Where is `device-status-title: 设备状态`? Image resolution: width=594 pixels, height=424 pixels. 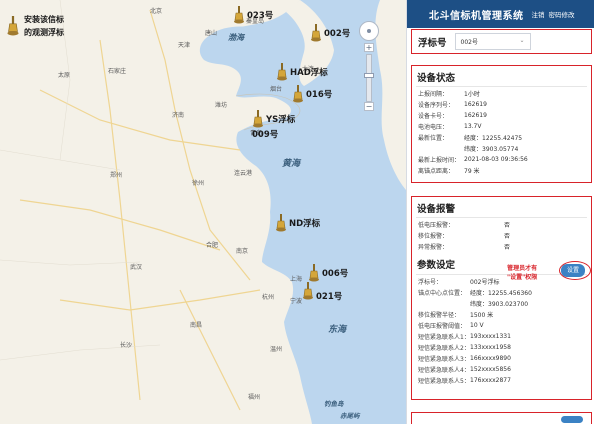
device-status-title: 设备状态 is located at coordinates (436, 78).